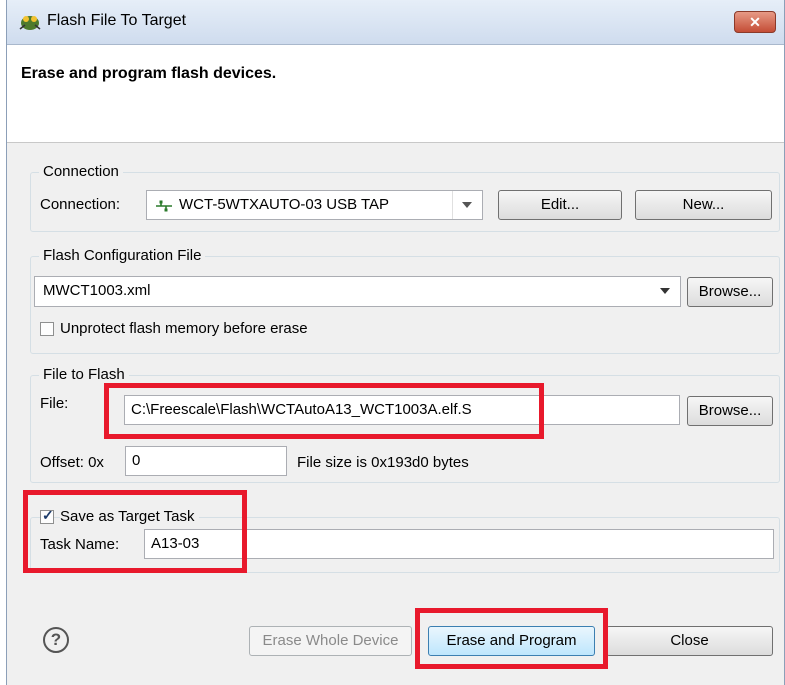  I want to click on connection-select: WCT-5WTXAUTO-03 USB TAP, so click(314, 205).